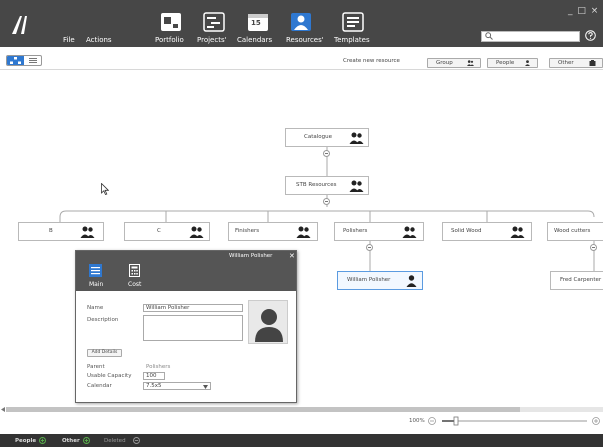 The image size is (603, 447). I want to click on menu-actions: Actions, so click(99, 40).